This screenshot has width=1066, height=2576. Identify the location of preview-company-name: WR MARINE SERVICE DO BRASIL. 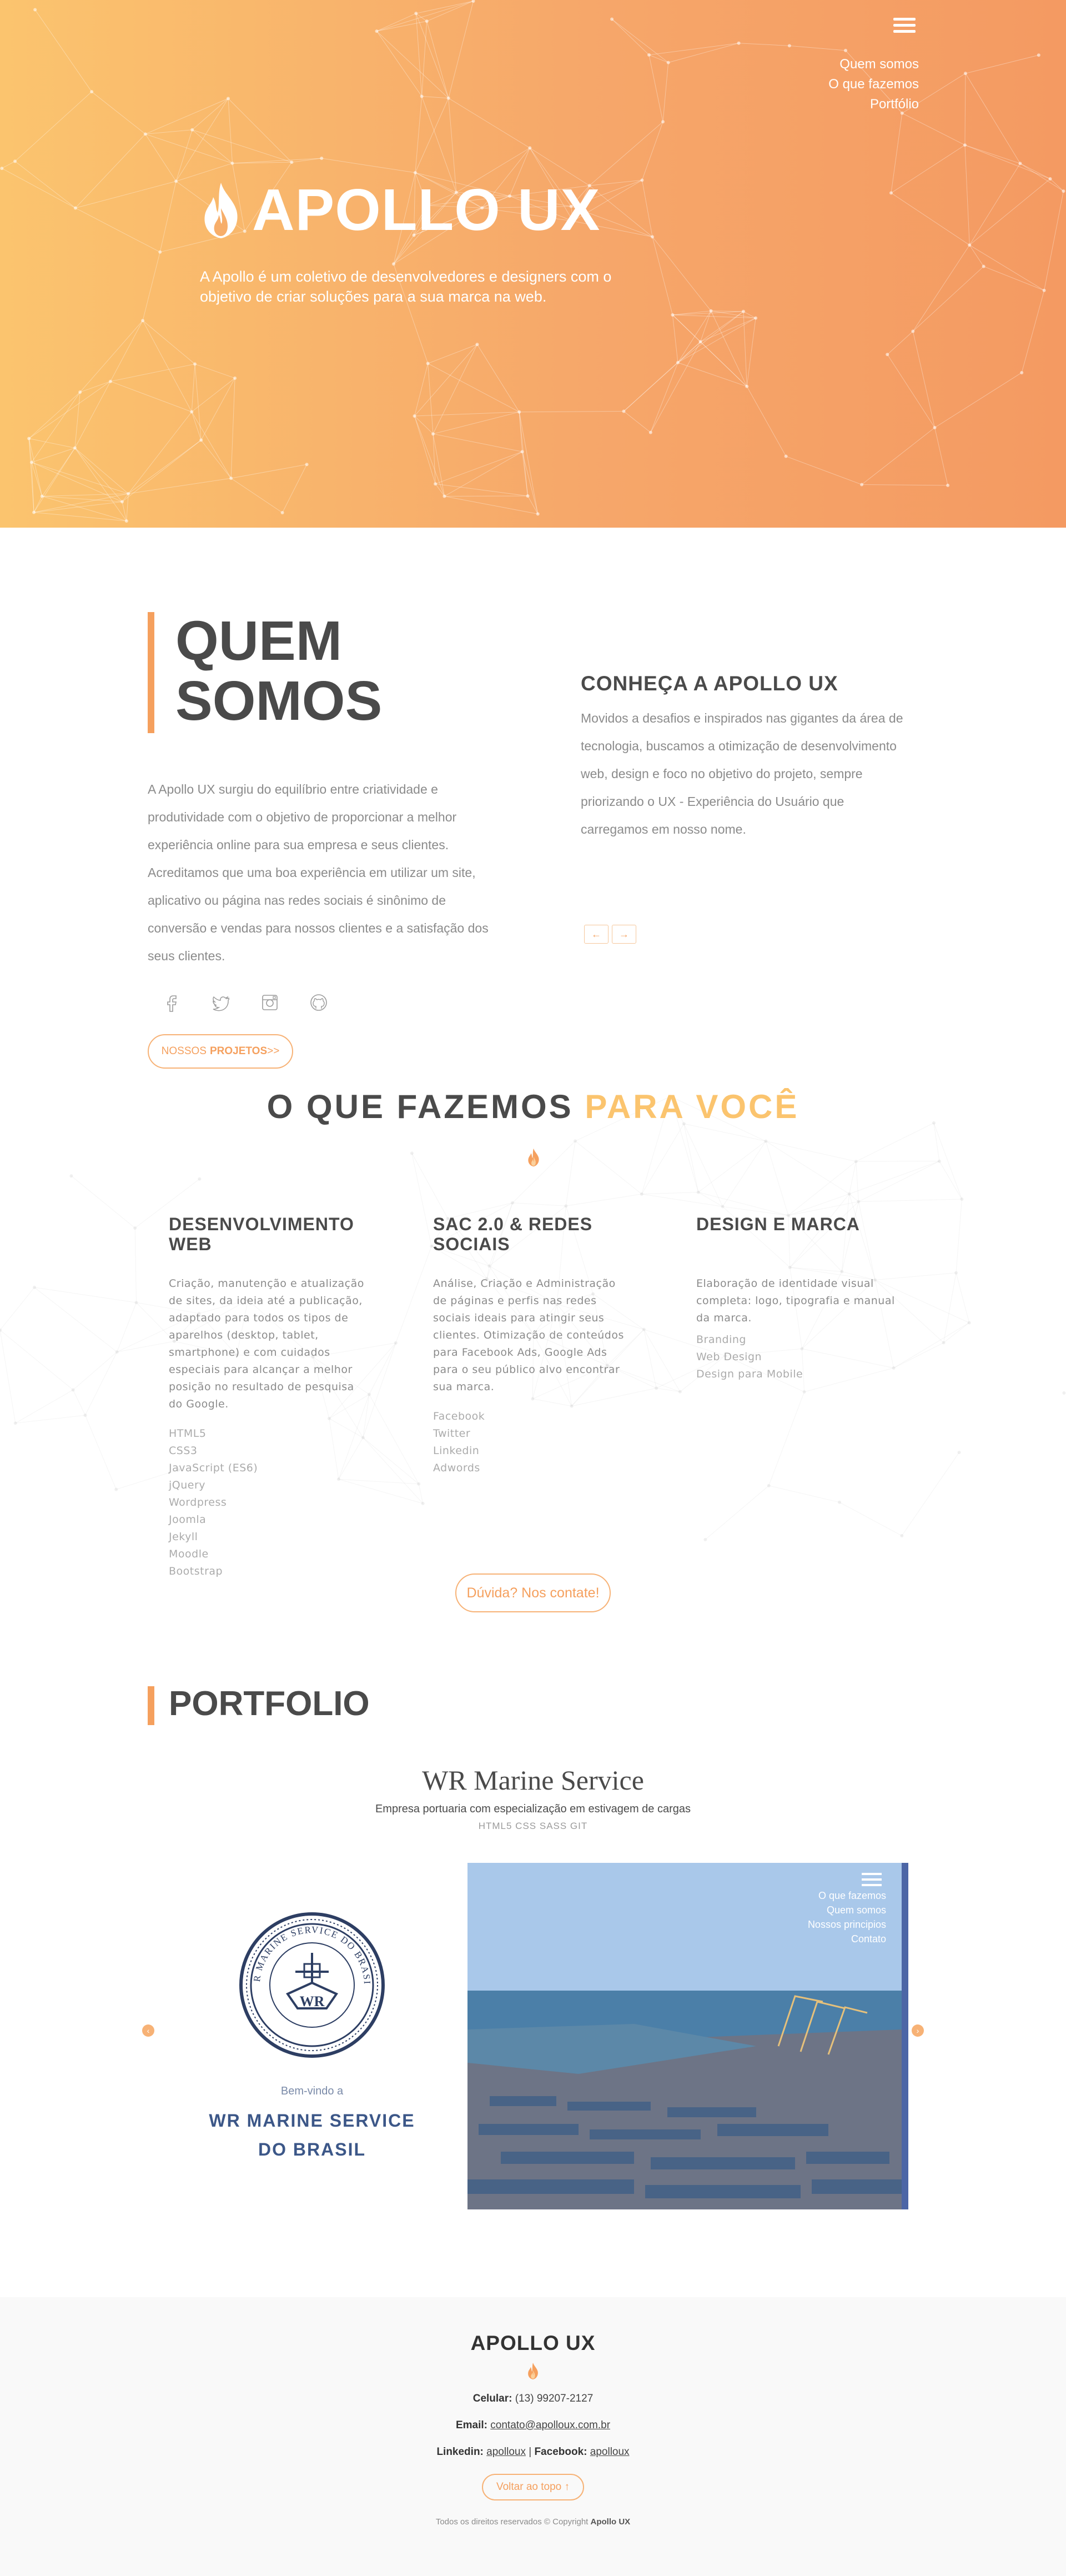
(312, 2135).